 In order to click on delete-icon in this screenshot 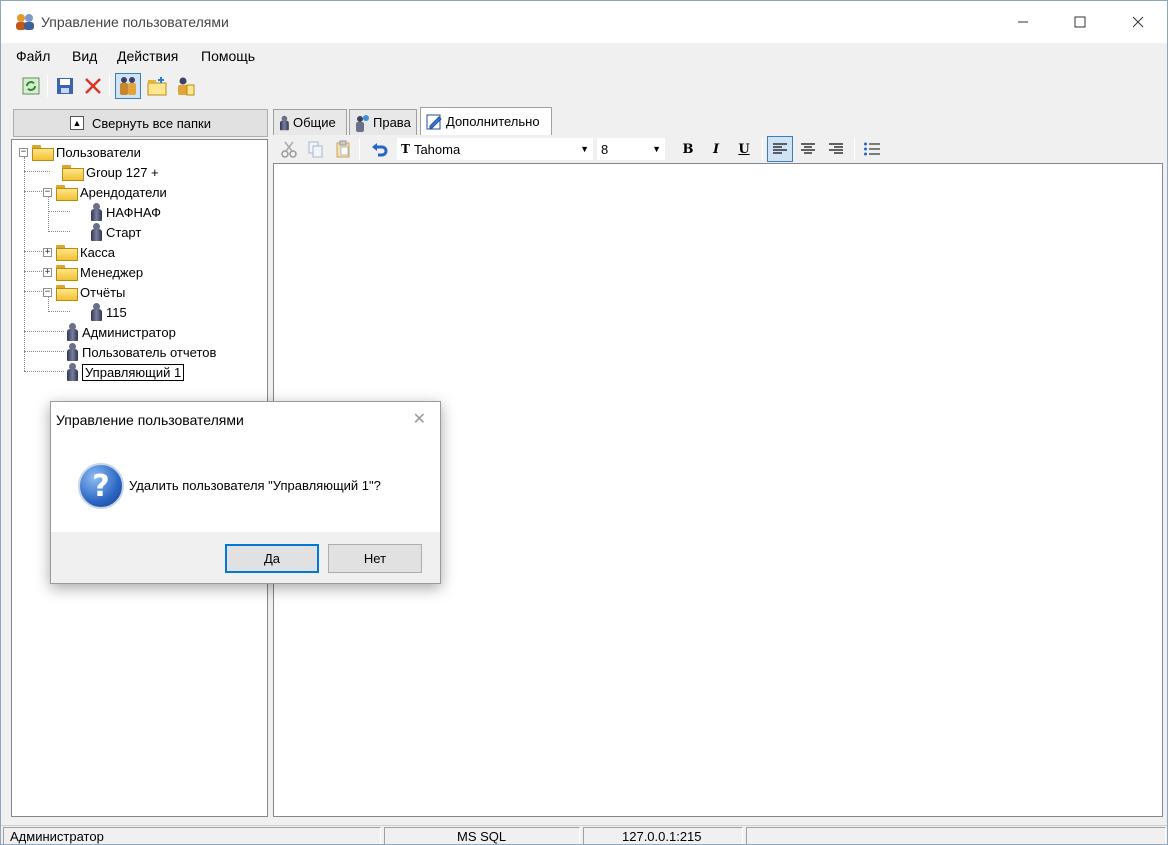, I will do `click(93, 86)`.